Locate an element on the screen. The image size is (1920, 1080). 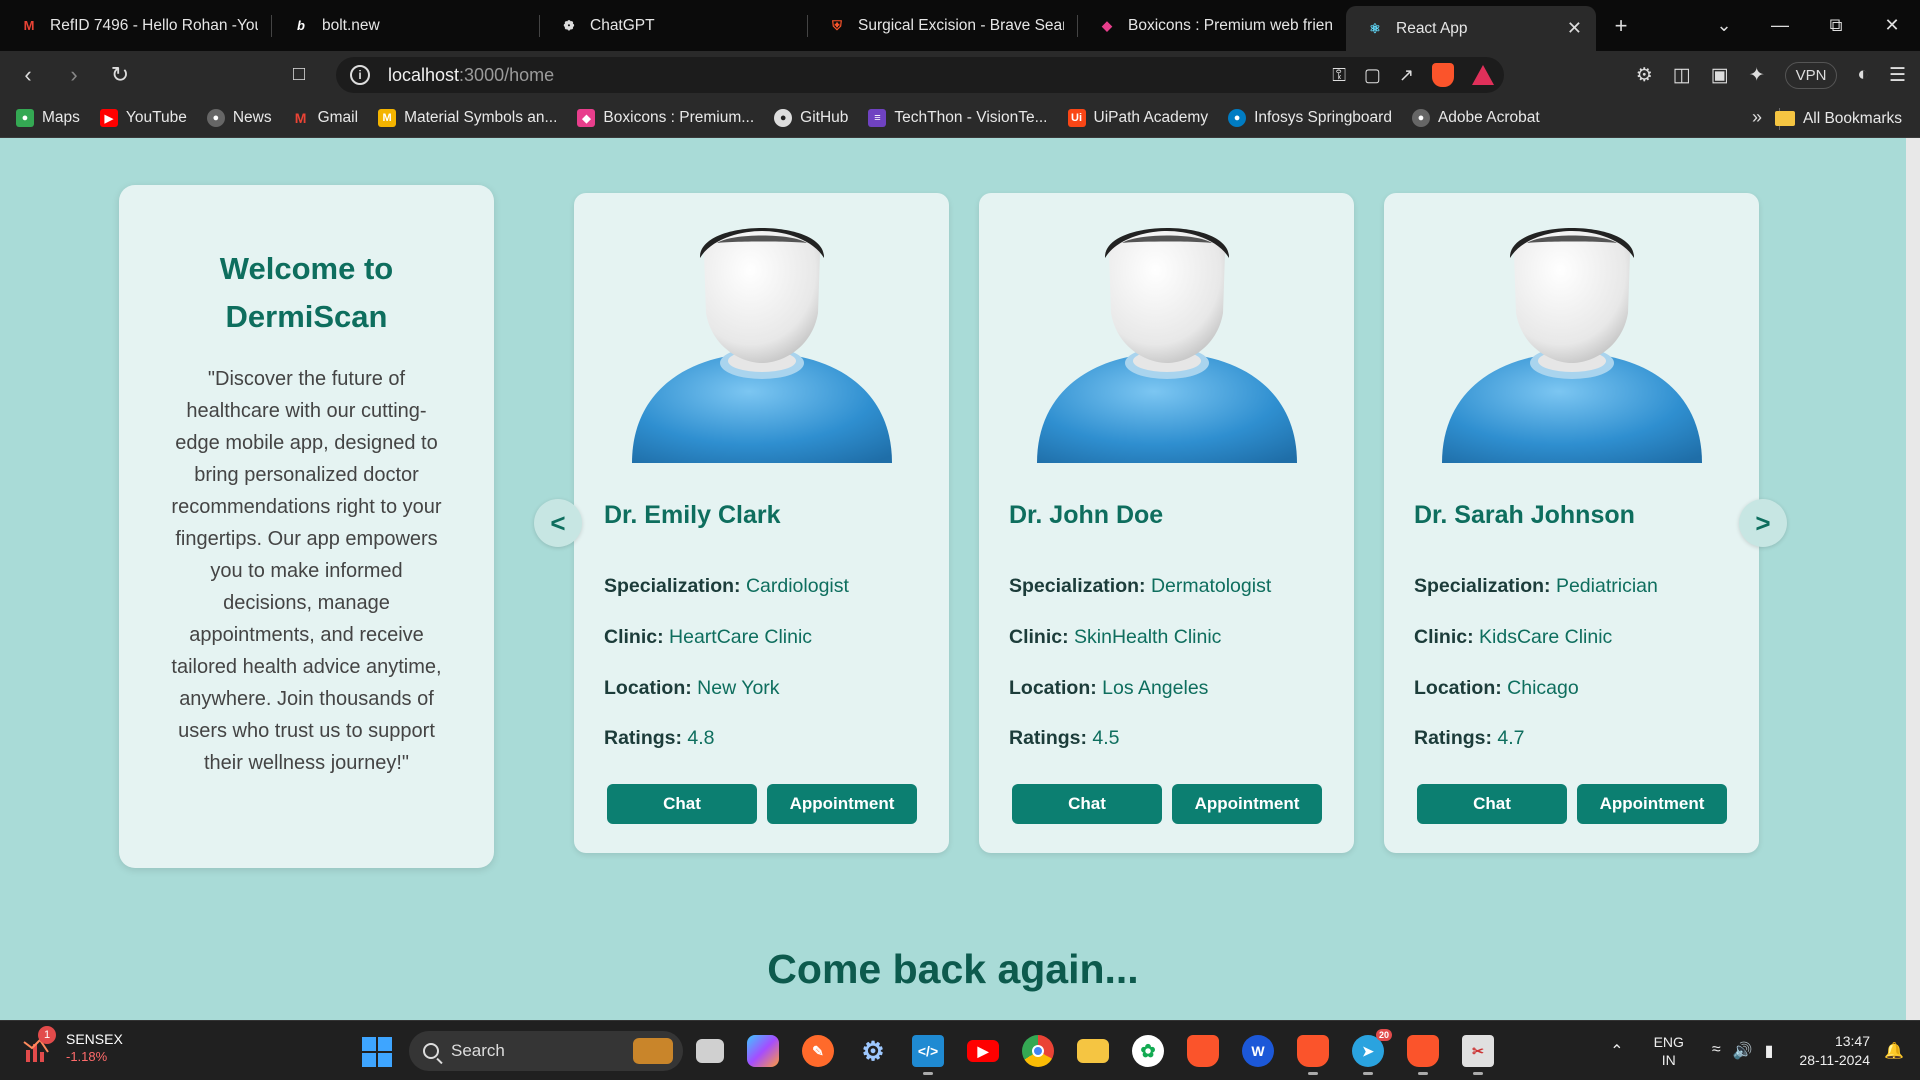
copilot-icon is located at coordinates (763, 1051).